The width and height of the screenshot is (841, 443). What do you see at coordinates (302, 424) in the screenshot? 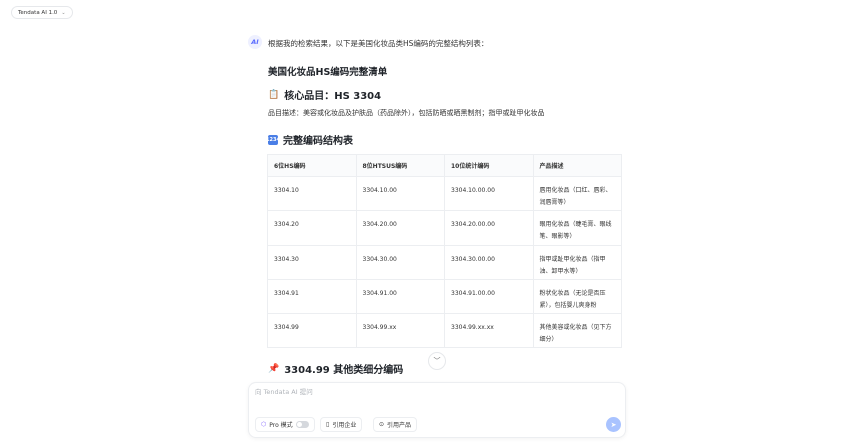
I see `toggle-switch` at bounding box center [302, 424].